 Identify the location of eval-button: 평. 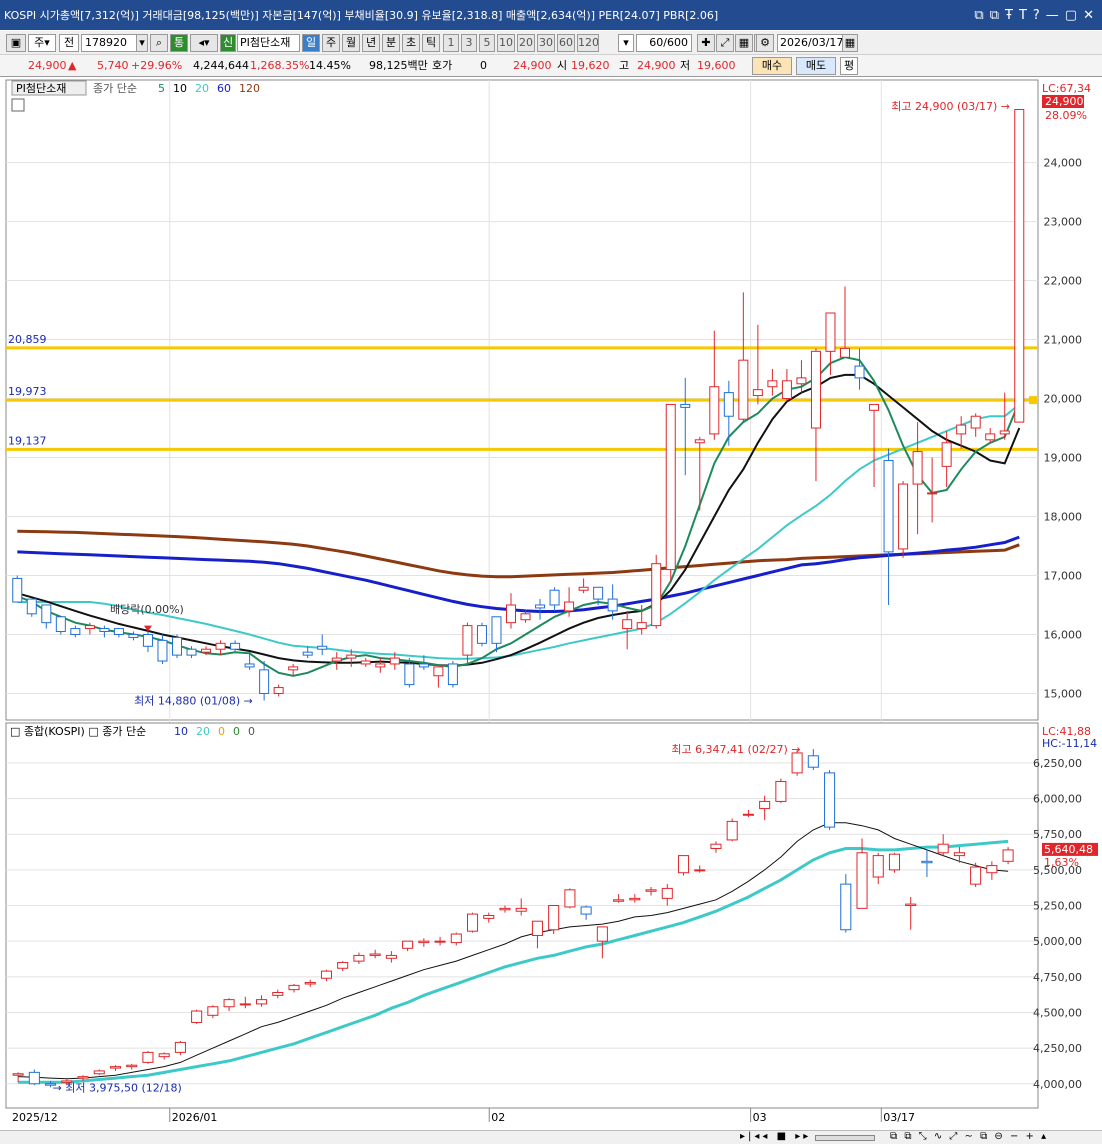
(849, 66).